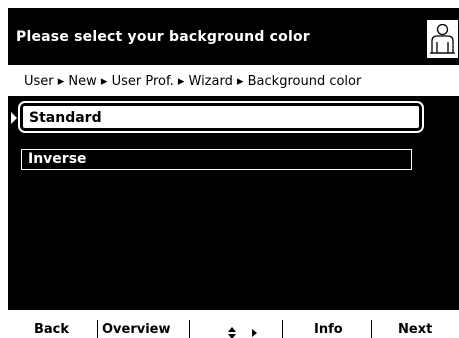  I want to click on overview-button: Overview, so click(136, 329).